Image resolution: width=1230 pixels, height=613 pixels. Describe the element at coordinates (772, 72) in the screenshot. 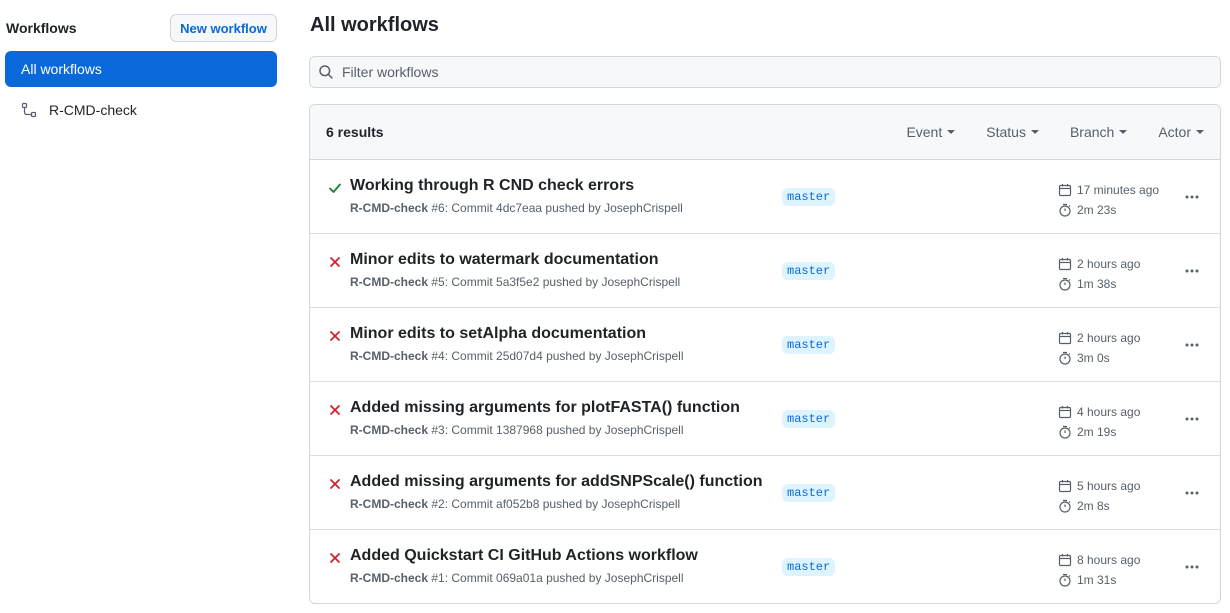

I see `filter-workflows-input` at that location.